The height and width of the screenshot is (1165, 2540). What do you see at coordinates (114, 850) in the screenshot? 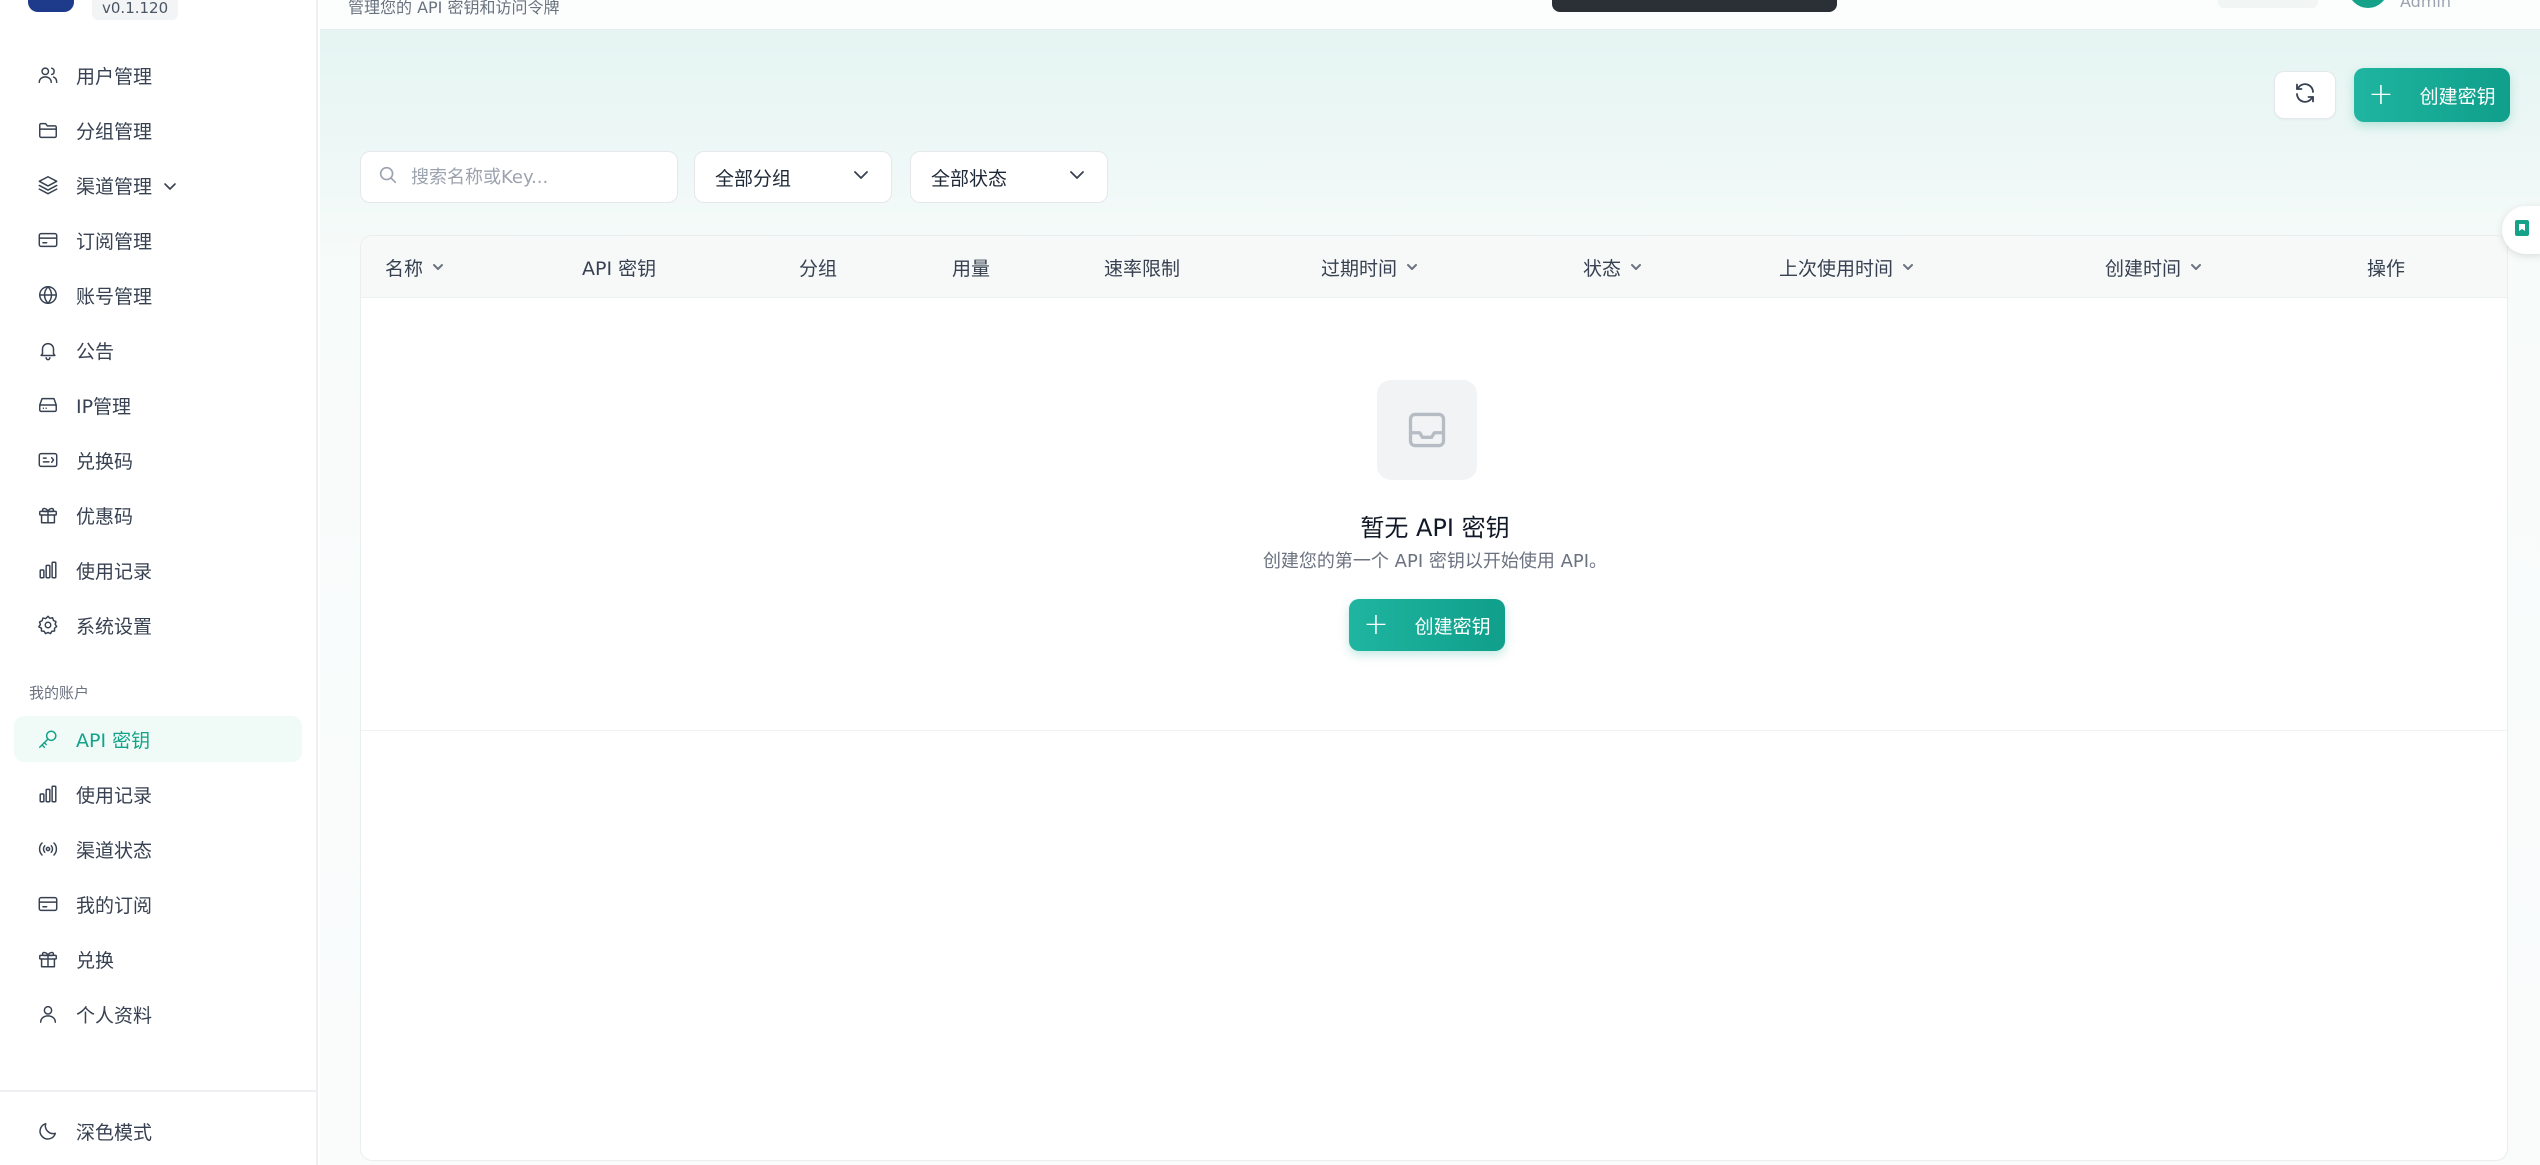
I see `sidebar-item-label: 渠道状态` at bounding box center [114, 850].